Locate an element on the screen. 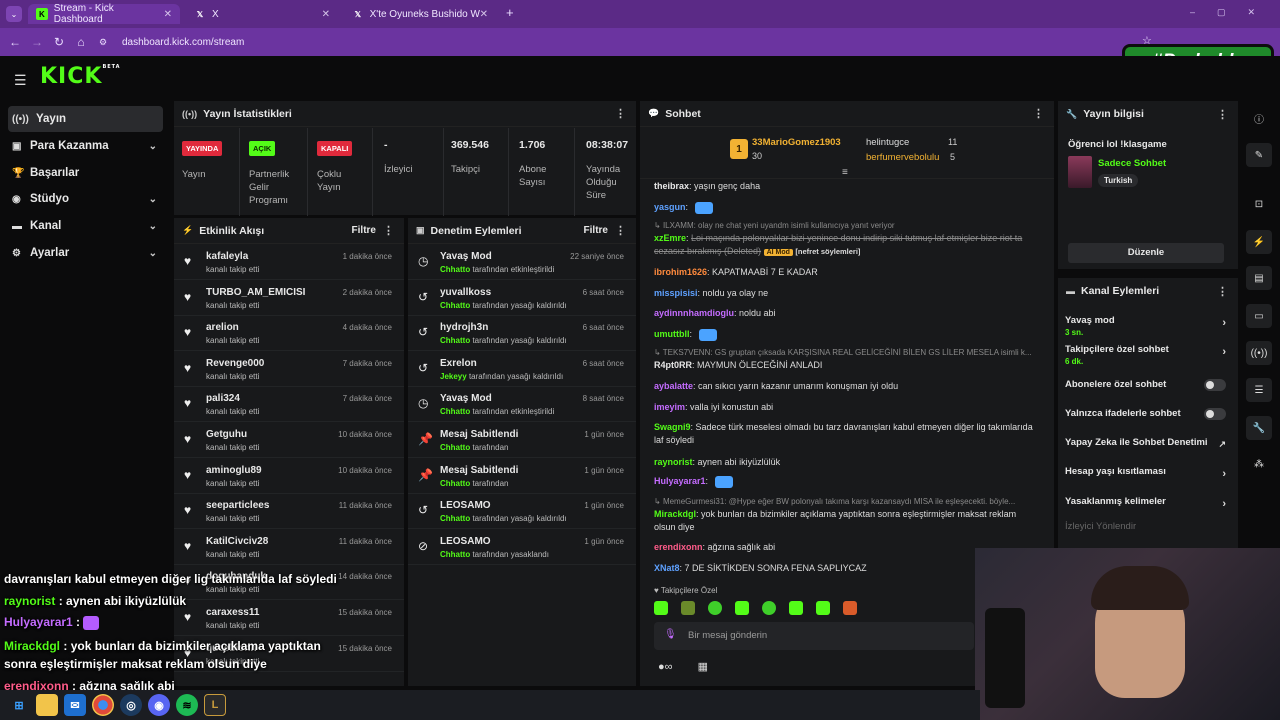  activity-row: ♥ pali324 kanalı takip etti 7 dakika önce is located at coordinates (289, 404).